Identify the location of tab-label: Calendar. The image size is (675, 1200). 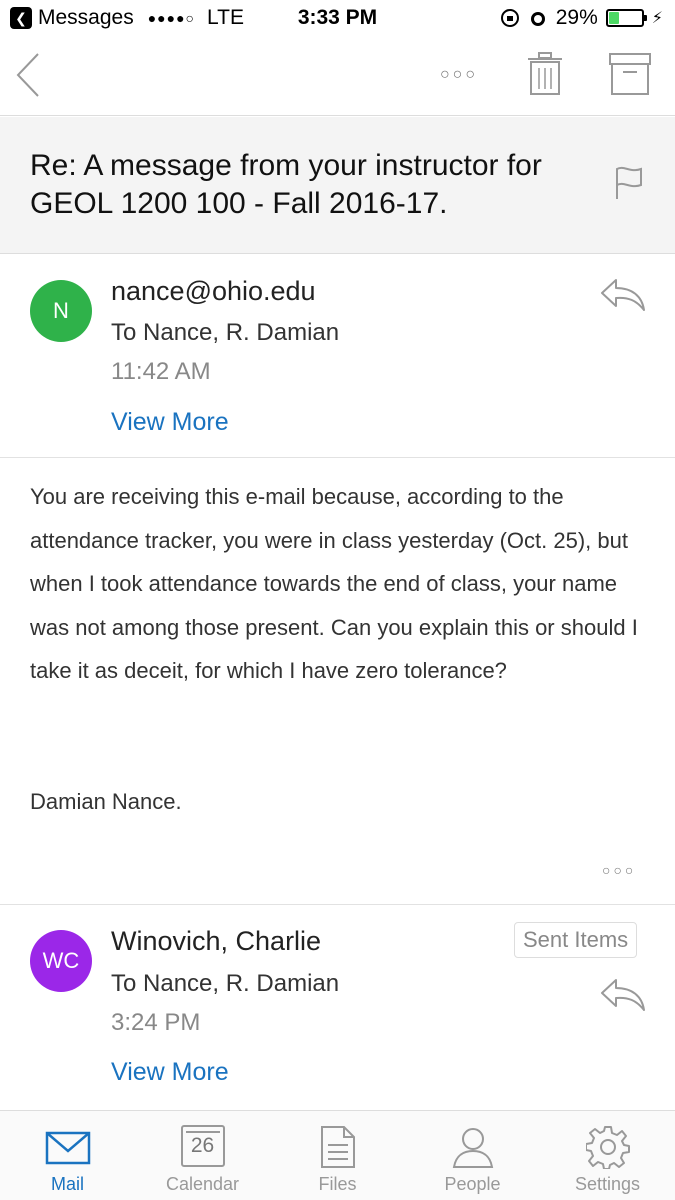
(202, 1184).